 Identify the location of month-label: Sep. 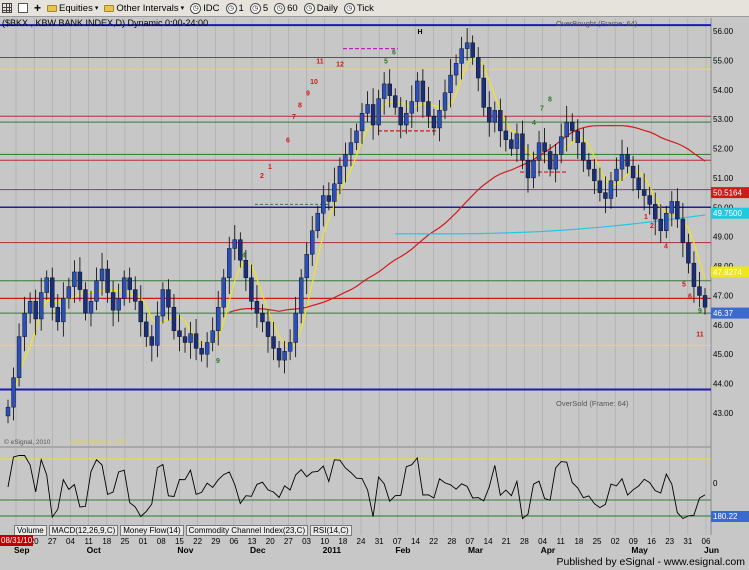
(22, 550).